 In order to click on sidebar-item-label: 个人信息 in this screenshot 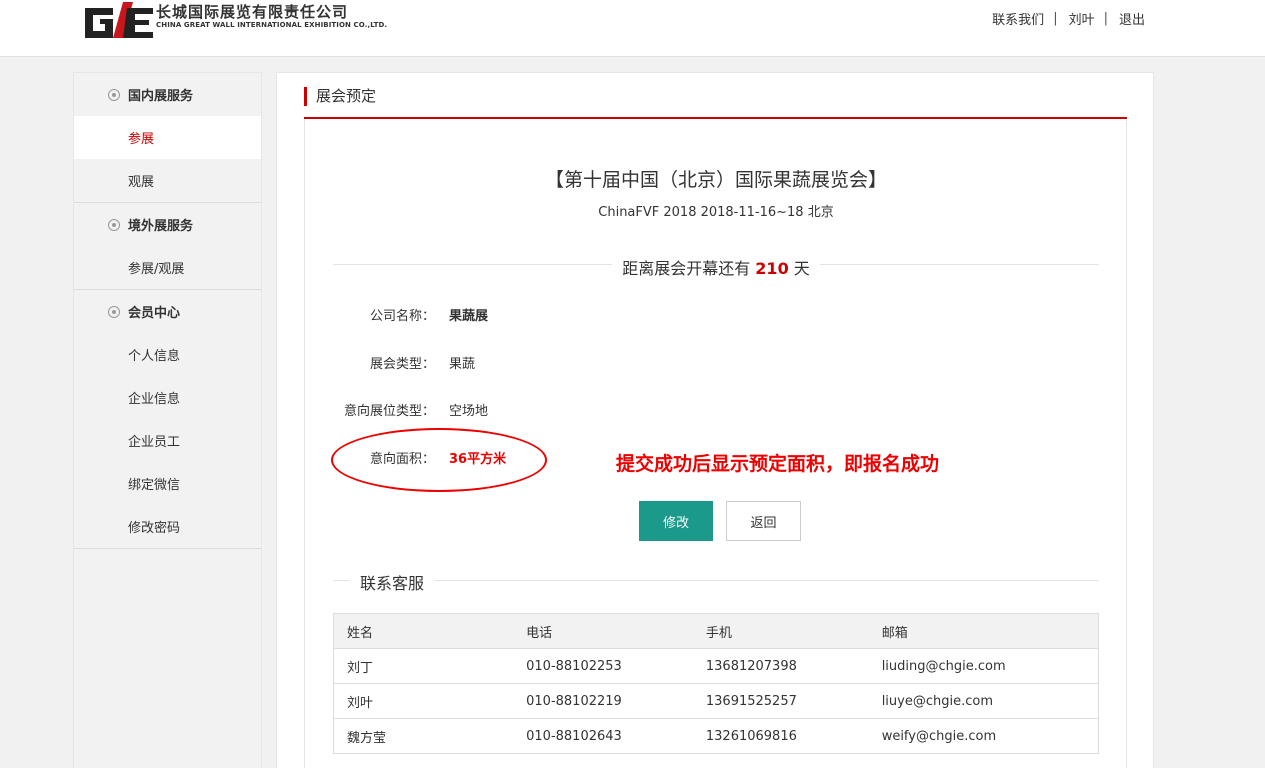, I will do `click(154, 356)`.